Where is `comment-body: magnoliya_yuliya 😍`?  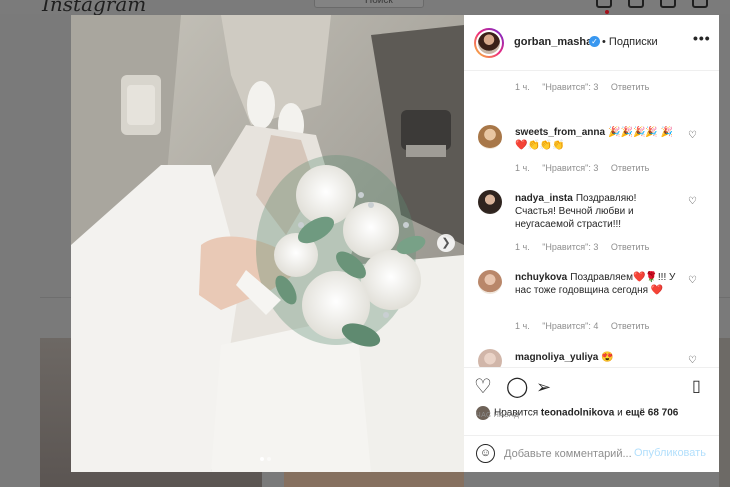 comment-body: magnoliya_yuliya 😍 is located at coordinates (597, 357).